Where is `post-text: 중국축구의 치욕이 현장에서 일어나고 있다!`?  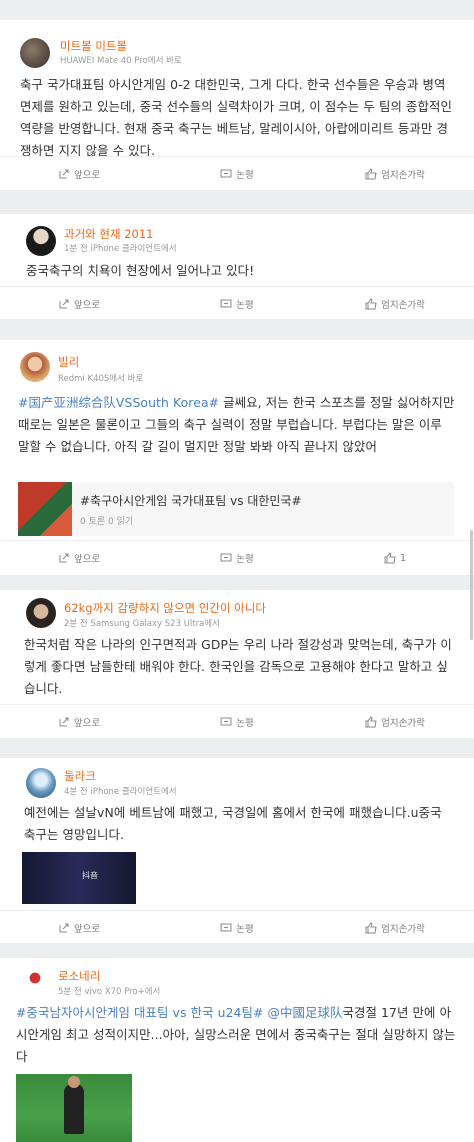
post-text: 중국축구의 치욕이 현장에서 일어나고 있다! is located at coordinates (140, 270).